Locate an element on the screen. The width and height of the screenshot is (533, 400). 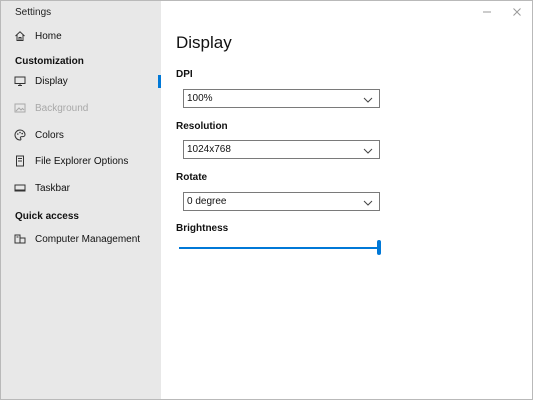
sidebar-item-label: Home is located at coordinates (48, 36).